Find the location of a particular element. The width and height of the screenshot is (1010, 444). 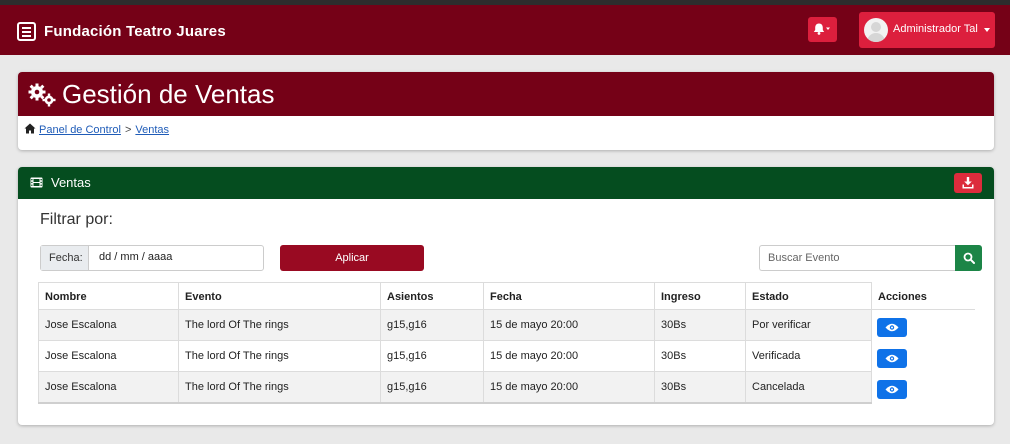

page-title: Gestión de Ventas is located at coordinates (168, 94).